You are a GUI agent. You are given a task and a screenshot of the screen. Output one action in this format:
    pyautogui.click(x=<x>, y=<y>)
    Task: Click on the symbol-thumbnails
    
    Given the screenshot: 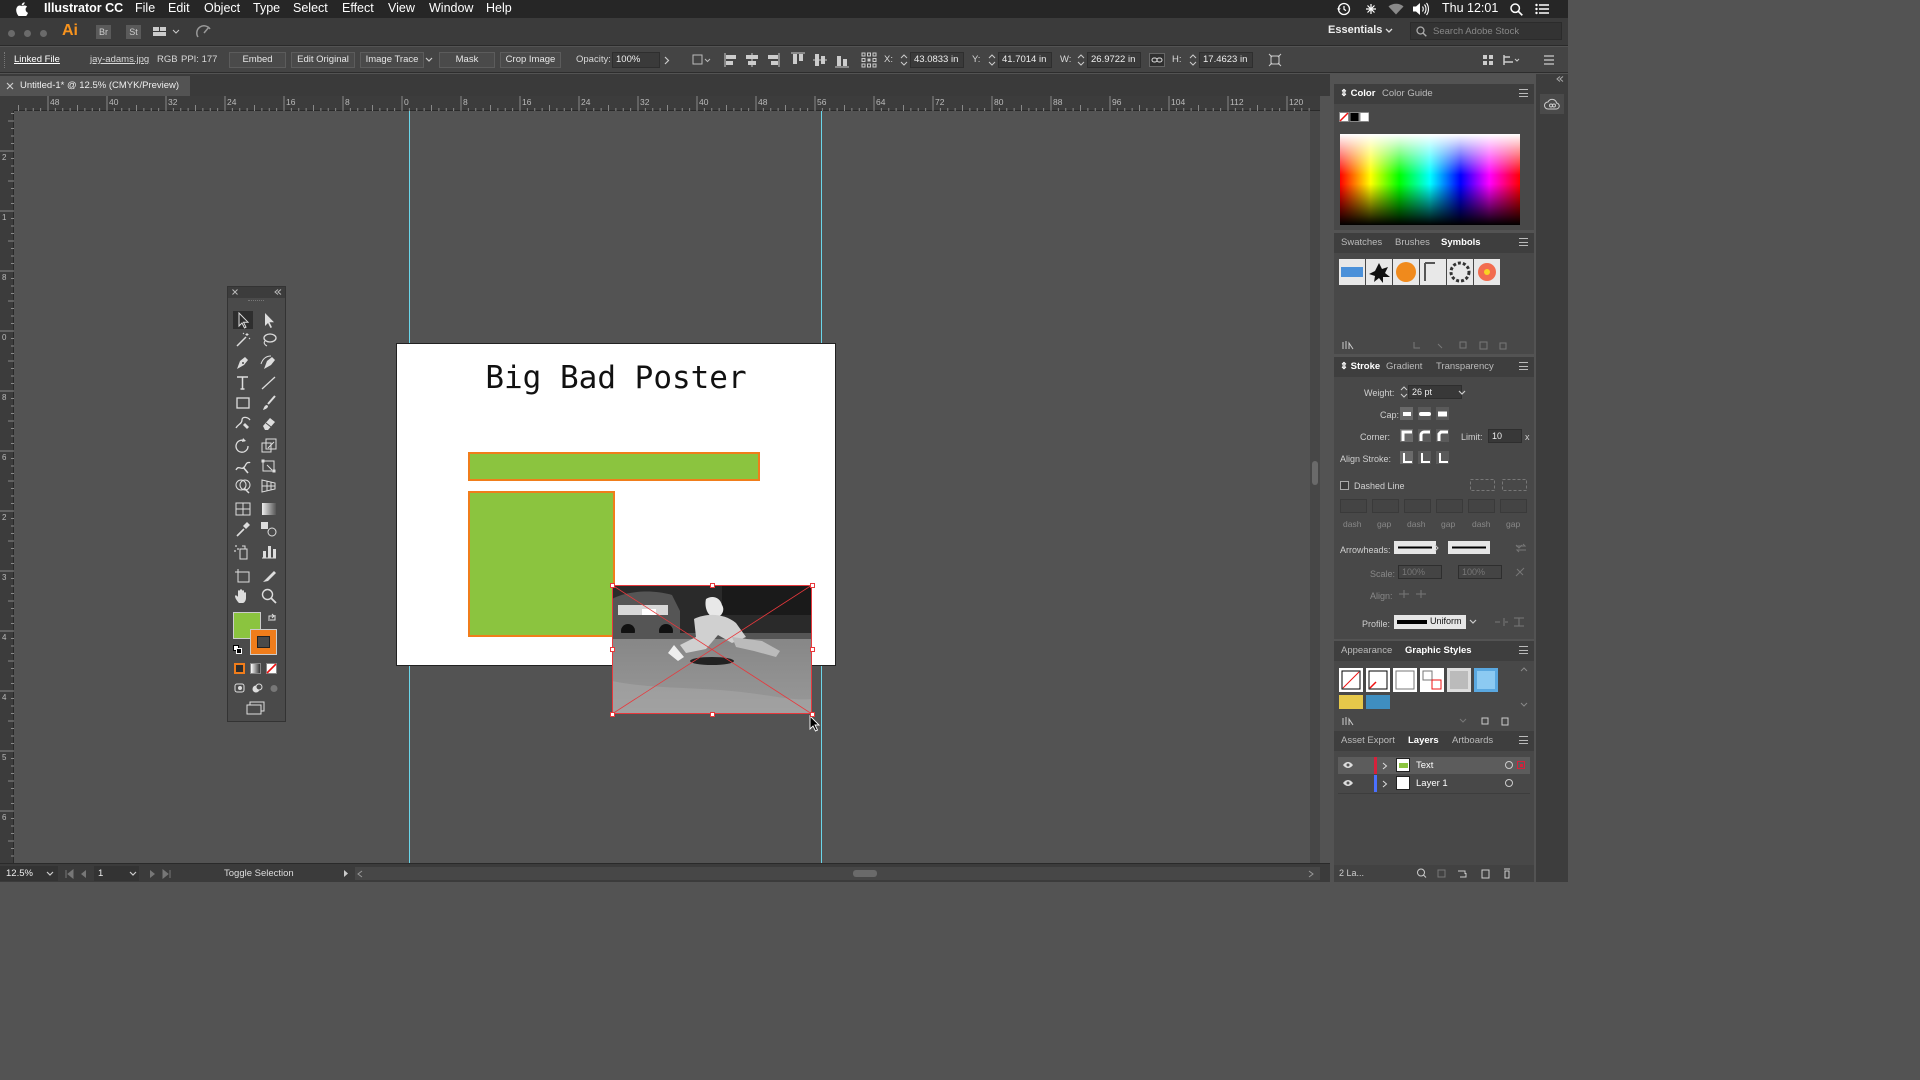 What is the action you would take?
    pyautogui.click(x=1420, y=272)
    